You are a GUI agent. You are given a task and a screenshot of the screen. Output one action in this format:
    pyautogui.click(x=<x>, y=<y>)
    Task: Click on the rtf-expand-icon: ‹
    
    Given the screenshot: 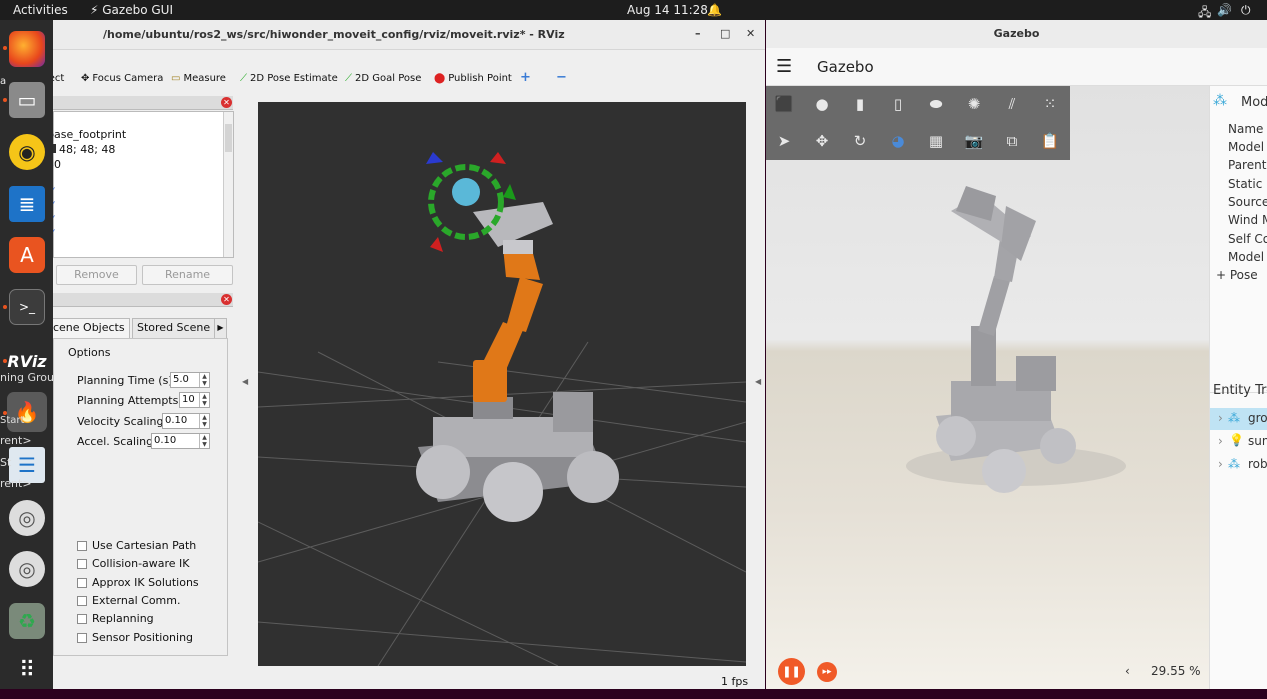 What is the action you would take?
    pyautogui.click(x=1127, y=671)
    